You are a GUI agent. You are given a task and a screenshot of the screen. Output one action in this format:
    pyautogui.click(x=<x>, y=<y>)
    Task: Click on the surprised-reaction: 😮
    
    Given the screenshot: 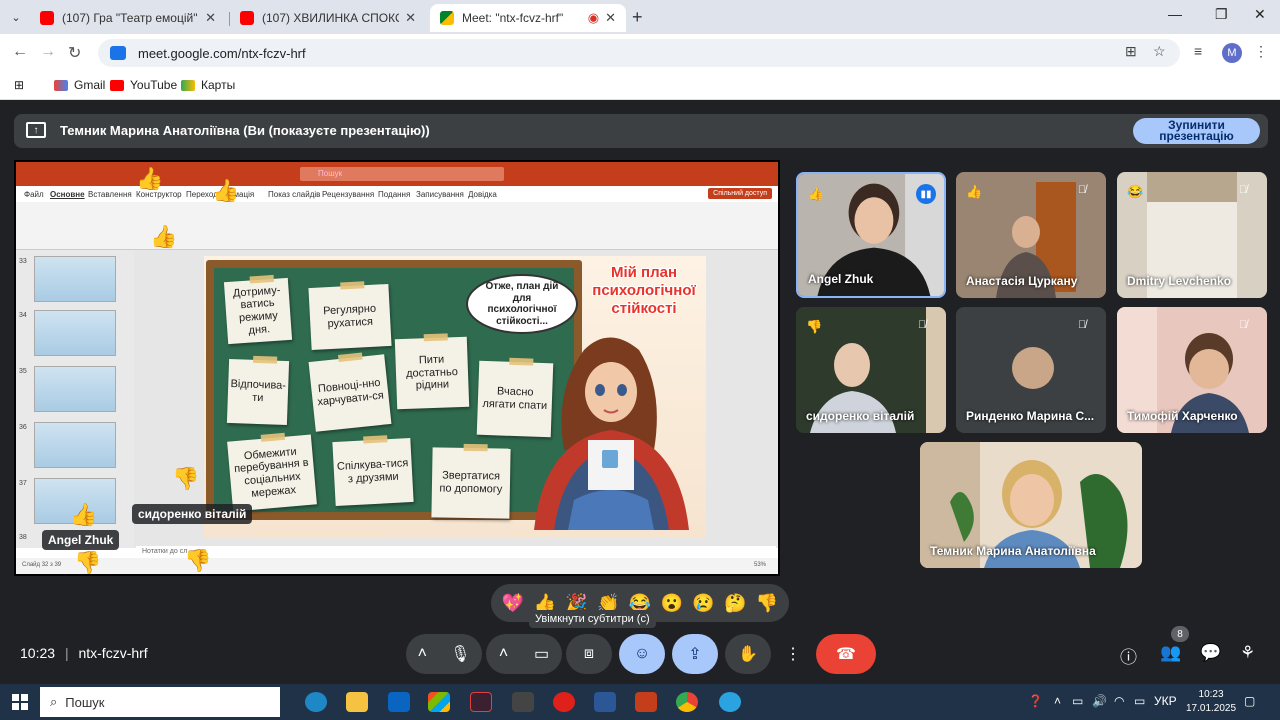 What is the action you would take?
    pyautogui.click(x=672, y=603)
    